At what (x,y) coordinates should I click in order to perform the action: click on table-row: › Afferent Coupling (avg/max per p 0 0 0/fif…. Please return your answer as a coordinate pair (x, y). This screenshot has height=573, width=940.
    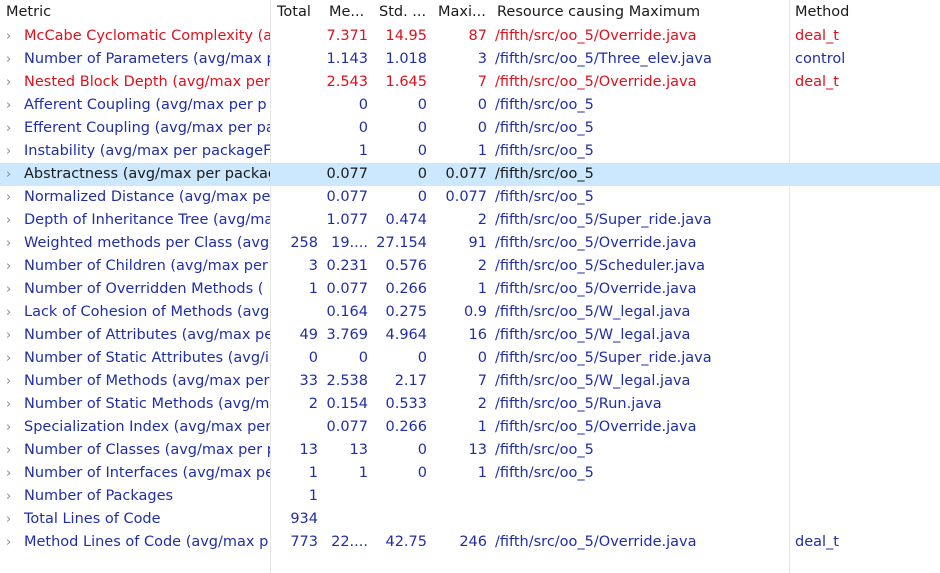
    Looking at the image, I should click on (470, 105).